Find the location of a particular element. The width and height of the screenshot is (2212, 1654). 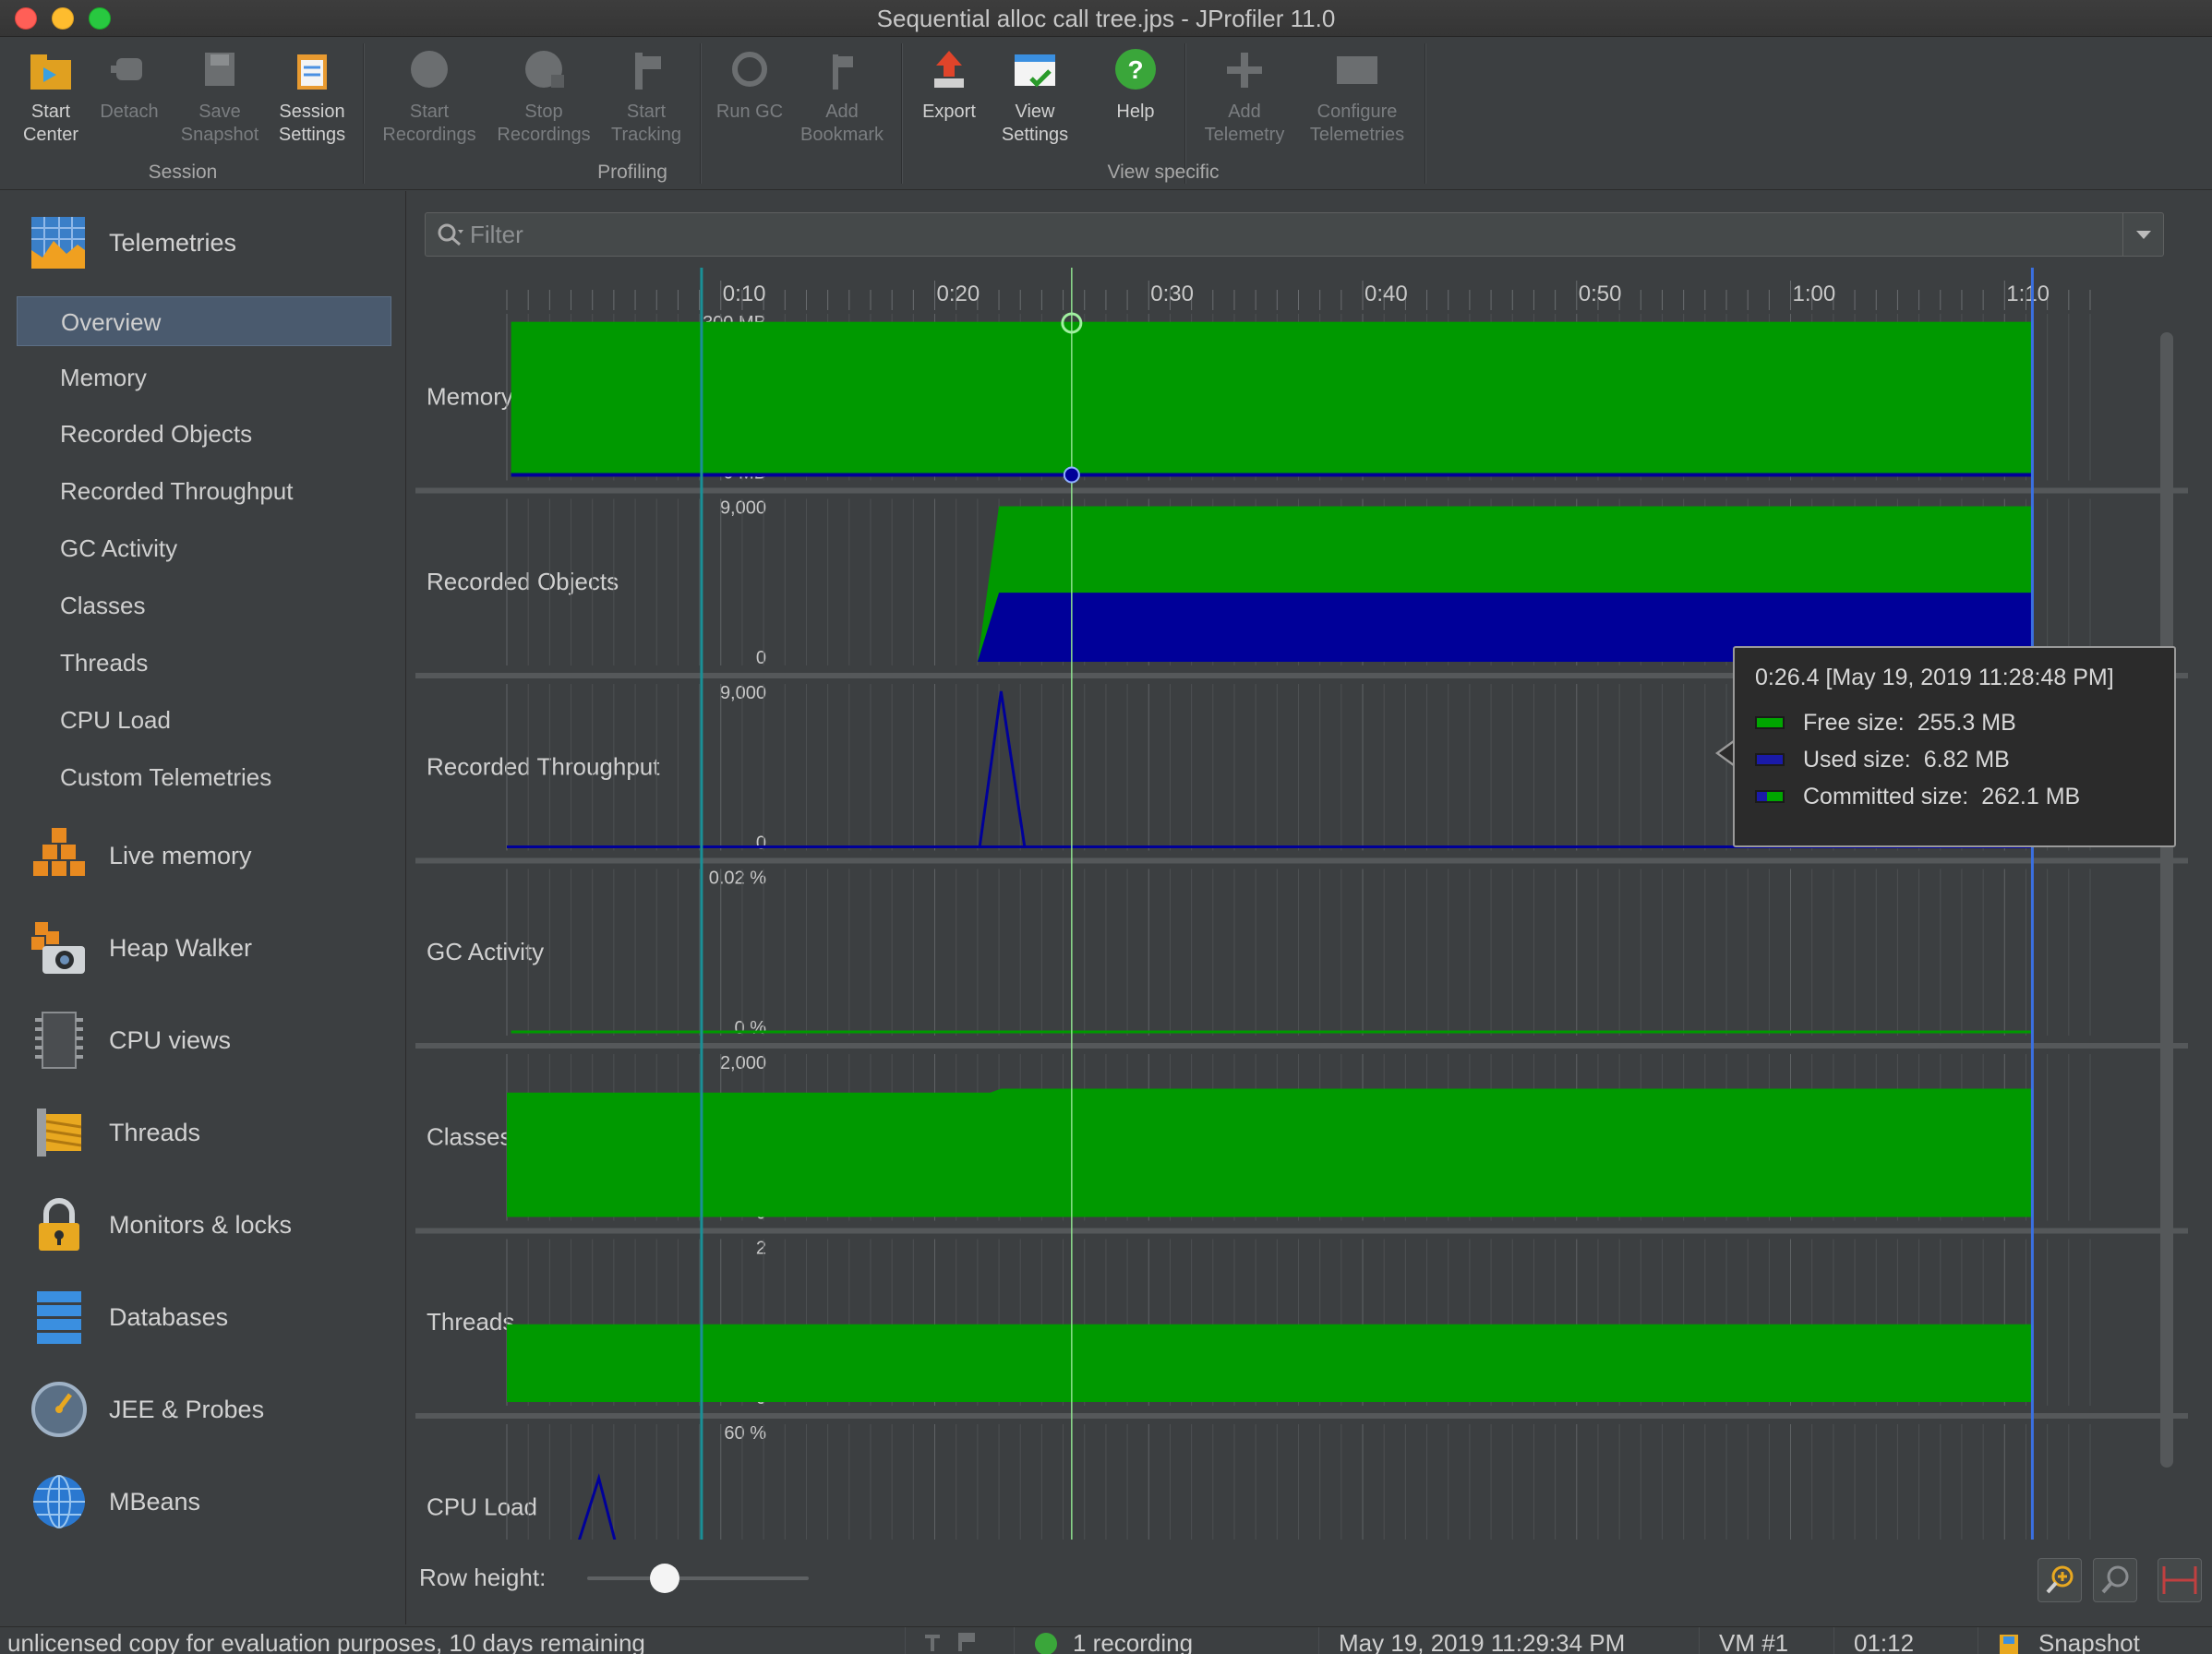

sidebar-item-recorded-objects: Recorded Objects is located at coordinates (204, 434).